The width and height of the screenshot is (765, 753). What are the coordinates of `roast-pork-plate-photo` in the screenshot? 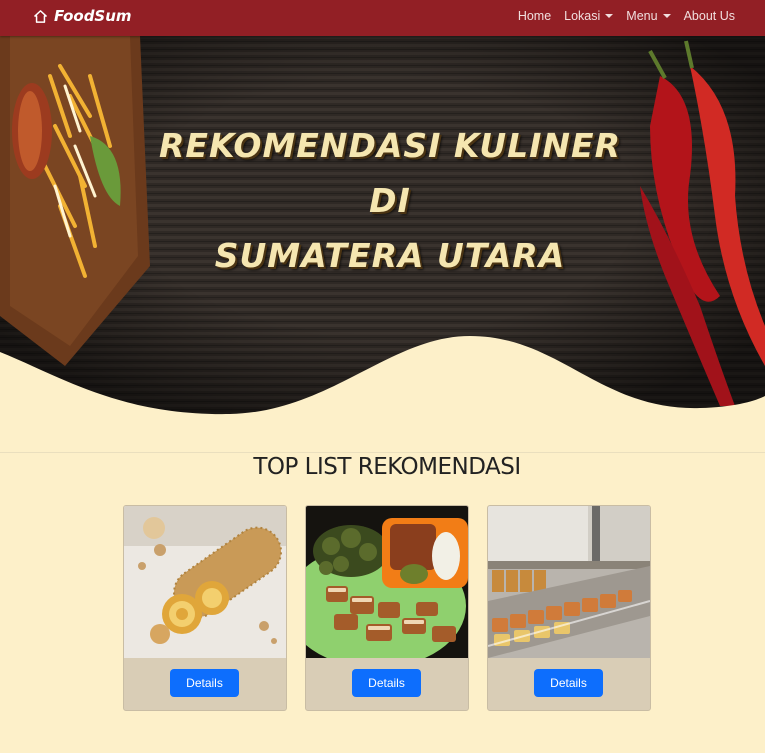 It's located at (387, 582).